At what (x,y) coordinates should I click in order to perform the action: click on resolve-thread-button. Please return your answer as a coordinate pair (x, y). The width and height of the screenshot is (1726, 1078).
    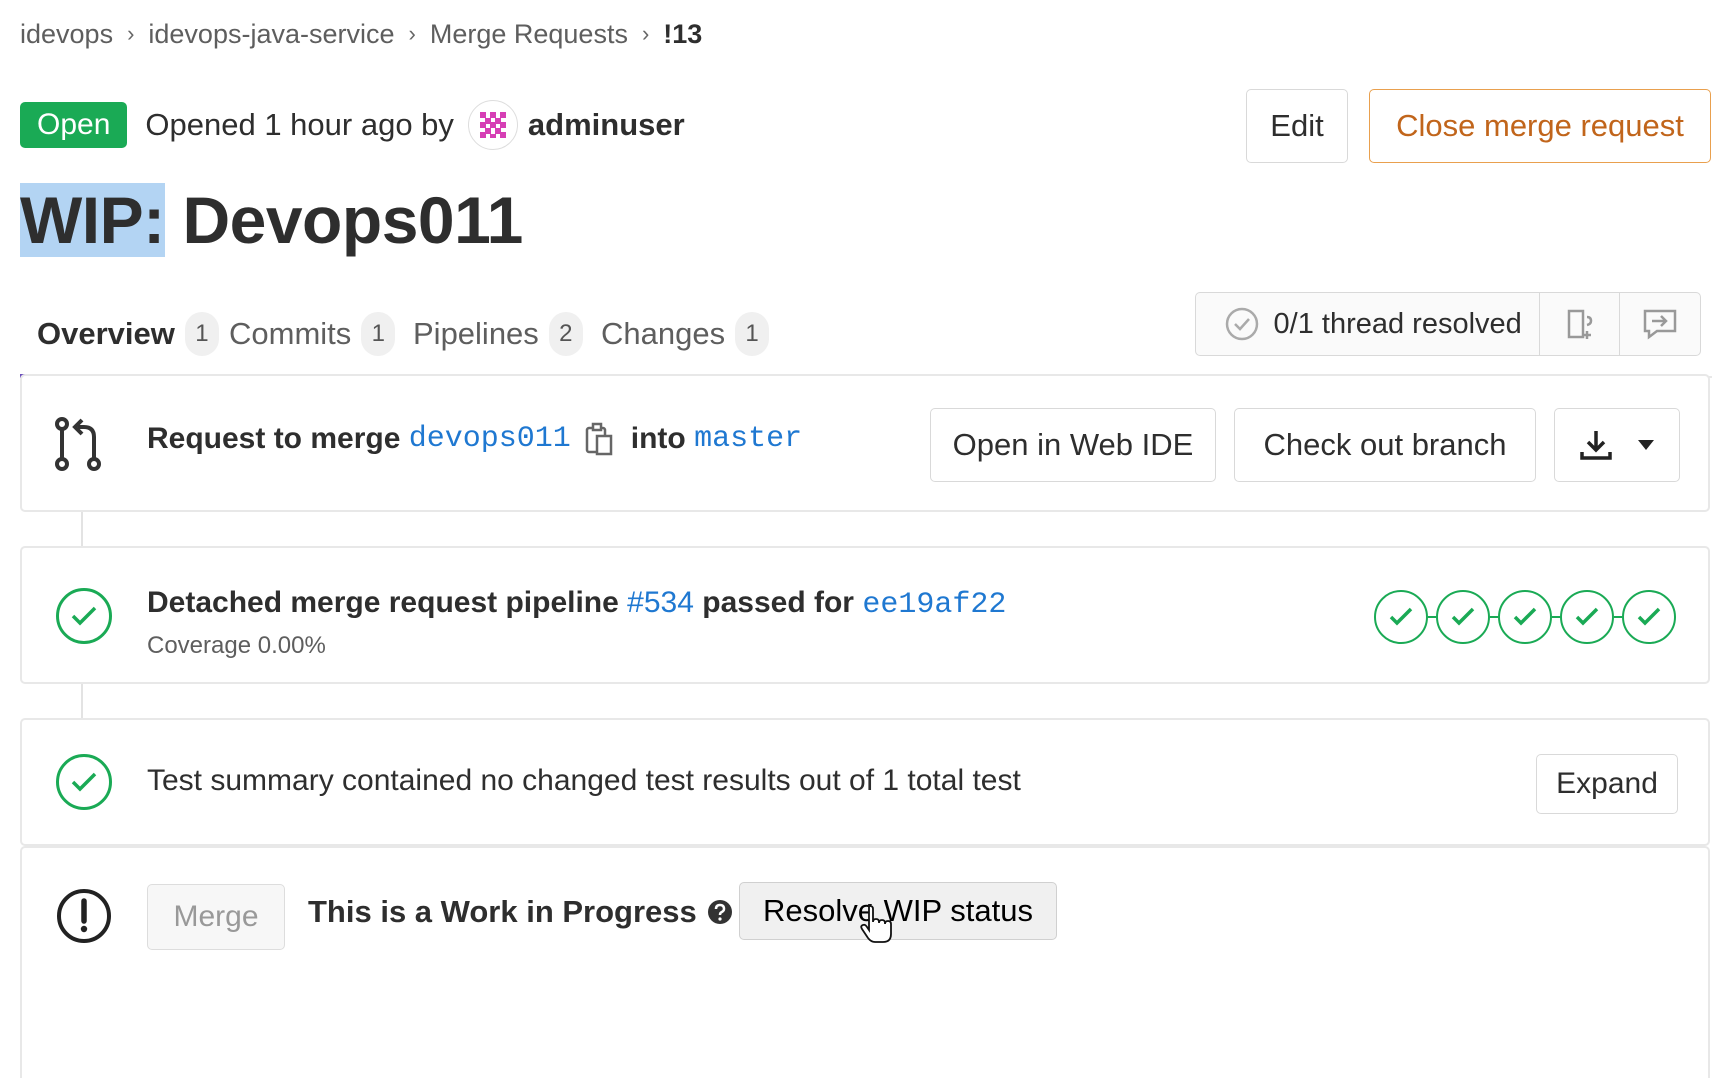
    Looking at the image, I should click on (1580, 324).